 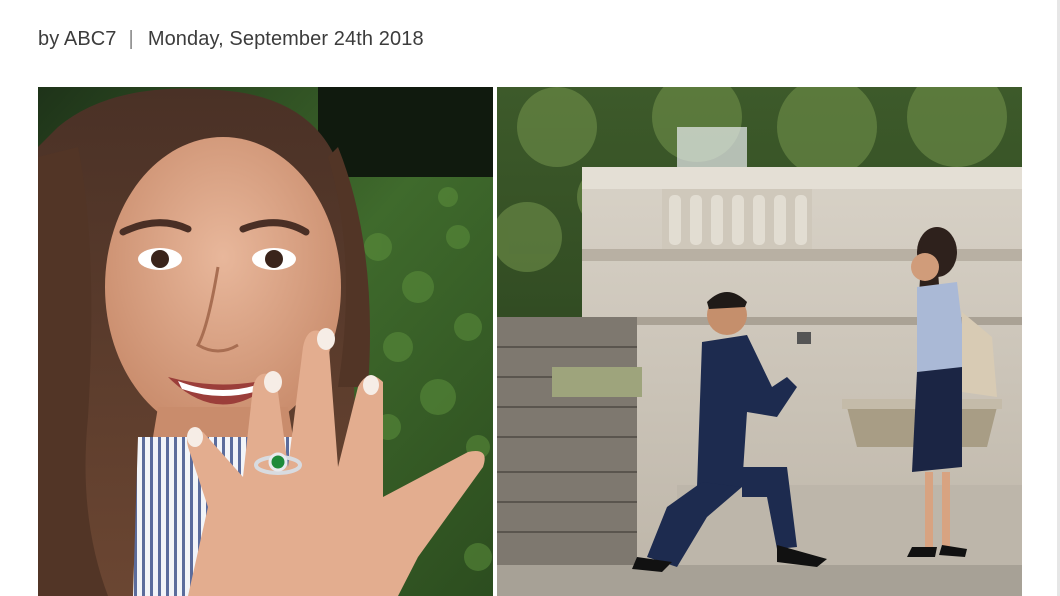 I want to click on article-byline: by ABC7 | Monday, September 24th 2018, so click(x=231, y=39).